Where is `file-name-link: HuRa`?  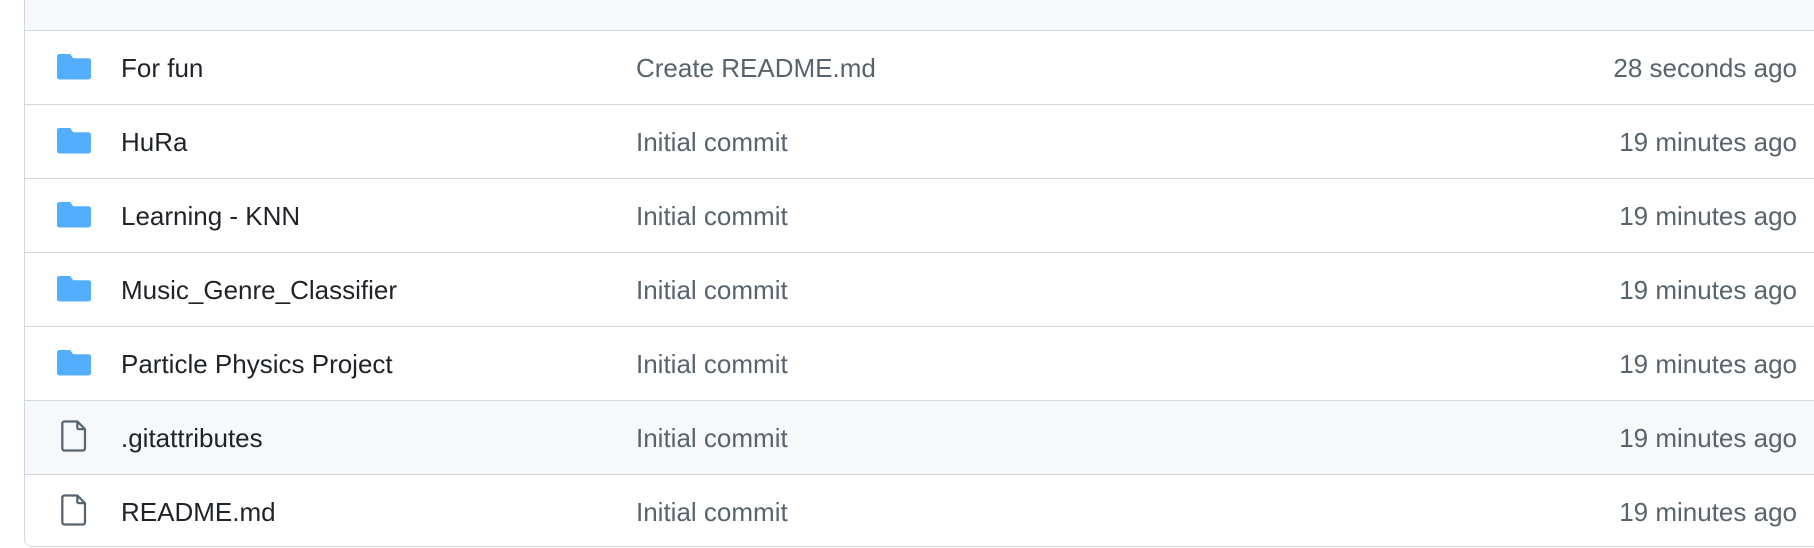
file-name-link: HuRa is located at coordinates (154, 142).